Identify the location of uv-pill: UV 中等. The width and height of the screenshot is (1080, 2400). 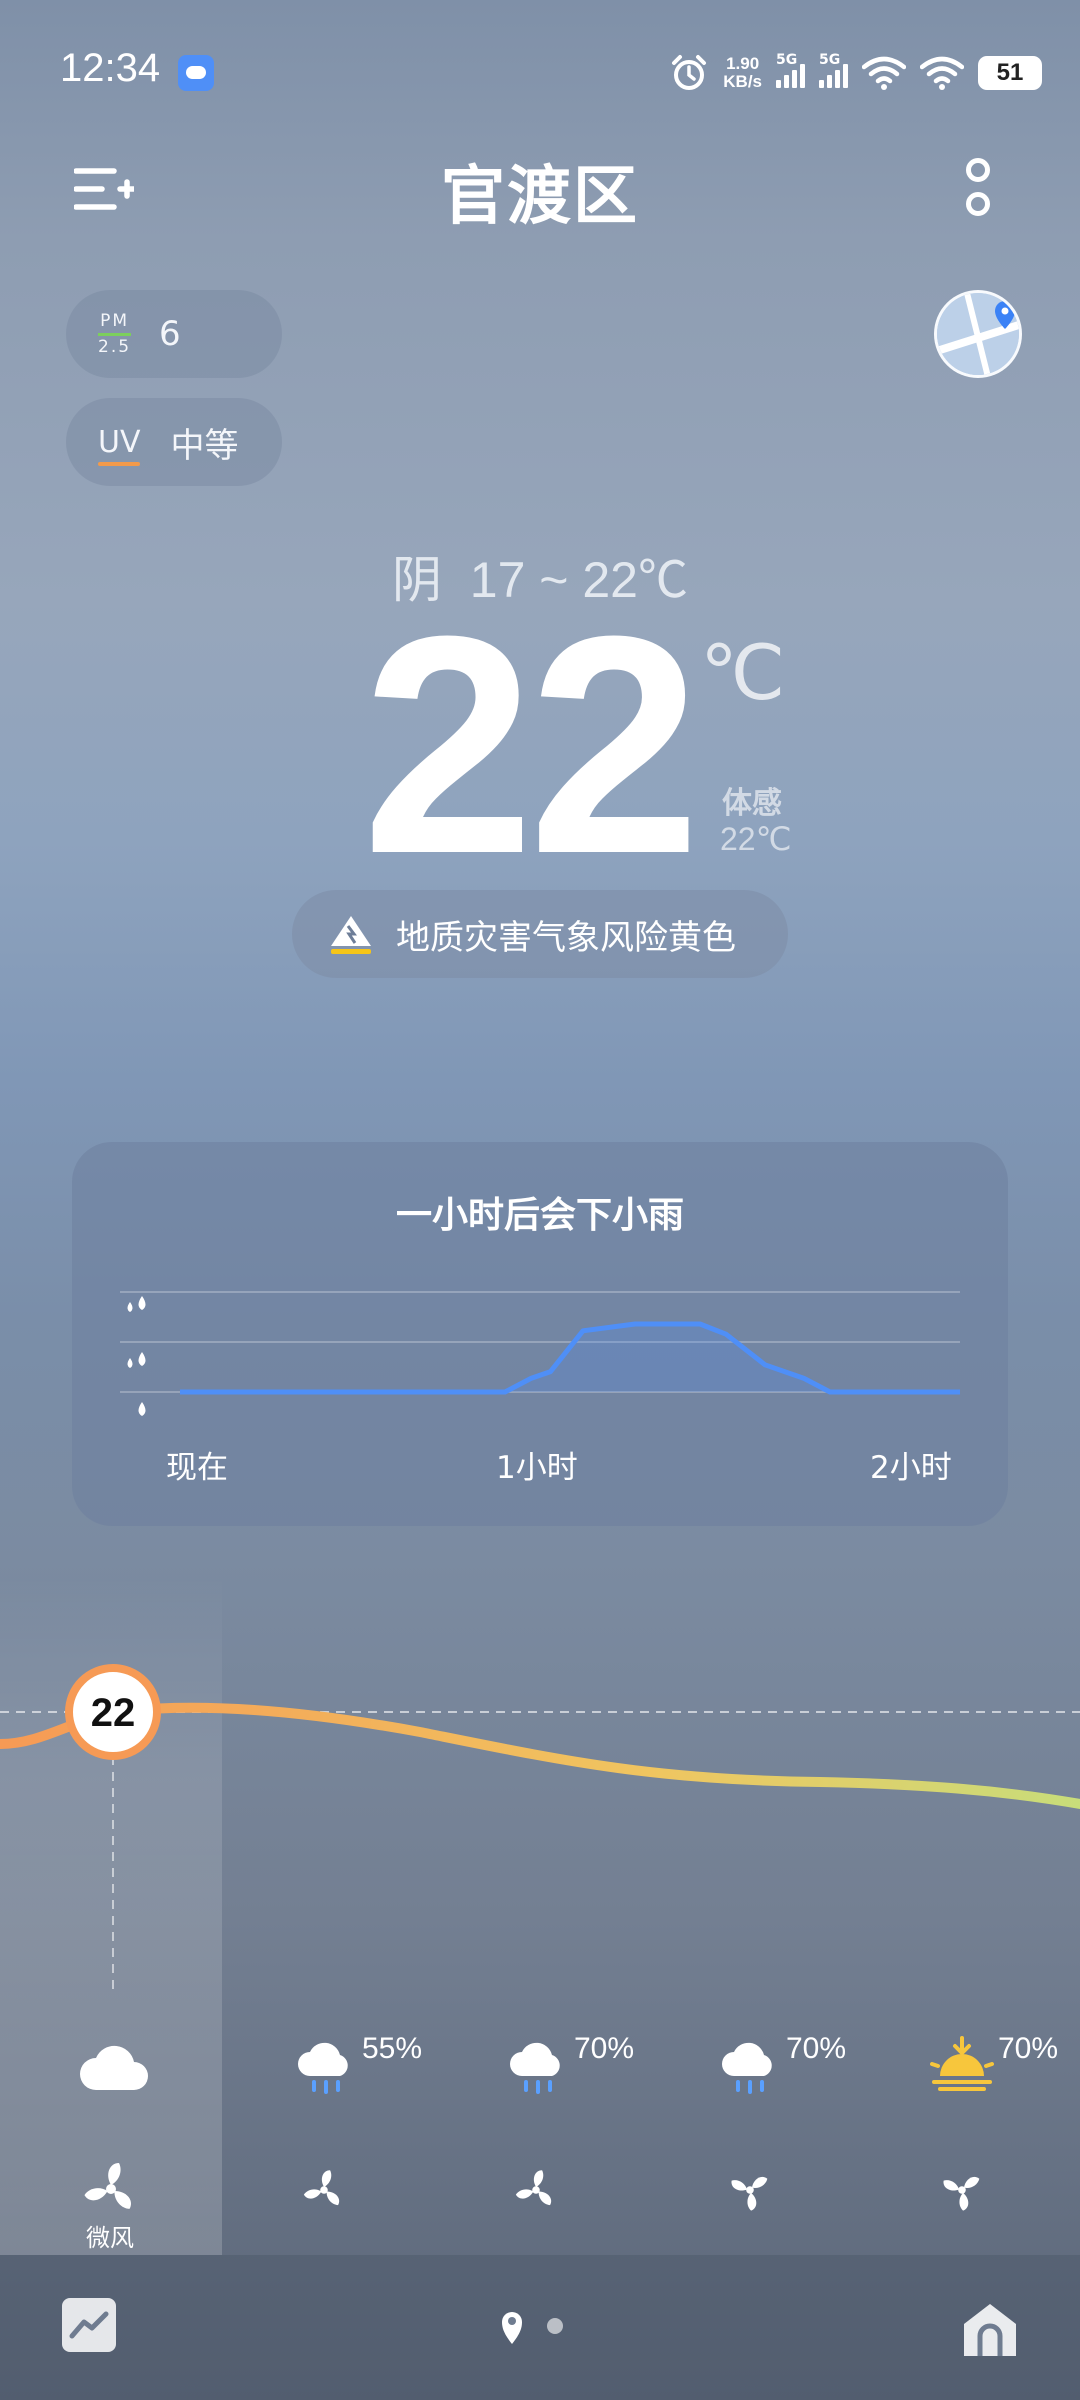
(174, 442).